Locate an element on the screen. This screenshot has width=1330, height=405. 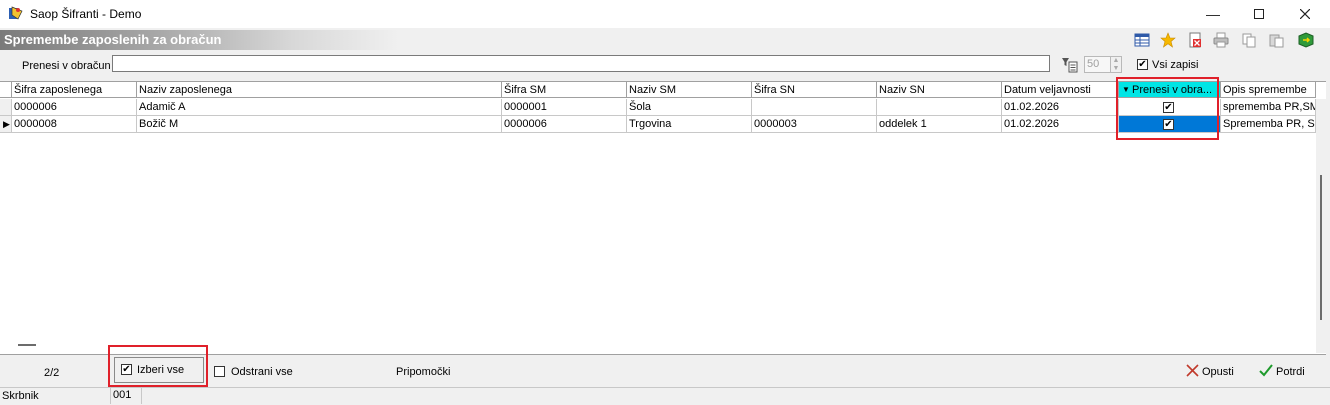
scrollbar-thumb is located at coordinates (1321, 247).